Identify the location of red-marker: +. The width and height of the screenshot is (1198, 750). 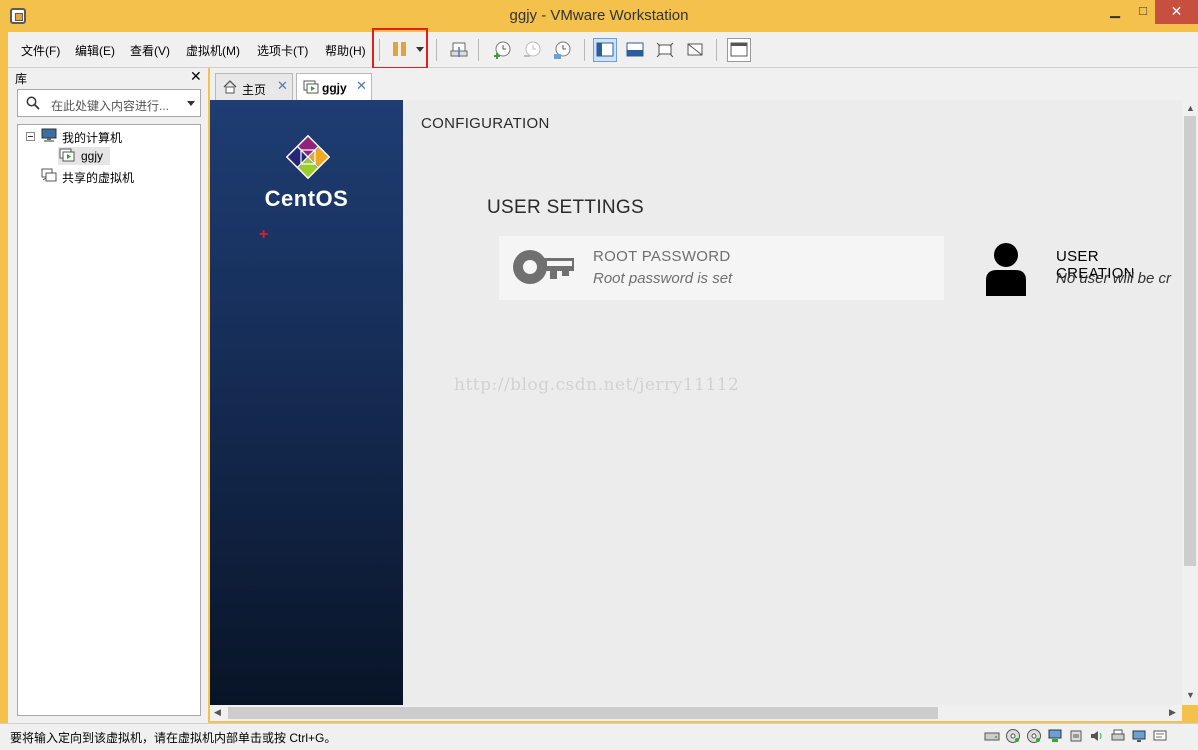
(264, 234).